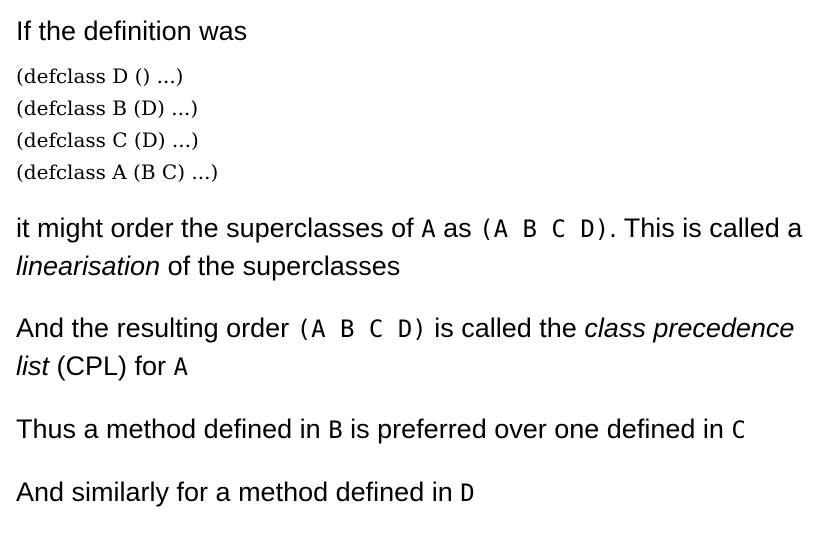 Image resolution: width=817 pixels, height=542 pixels. Describe the element at coordinates (335, 430) in the screenshot. I see `p3-code-class-b: B` at that location.